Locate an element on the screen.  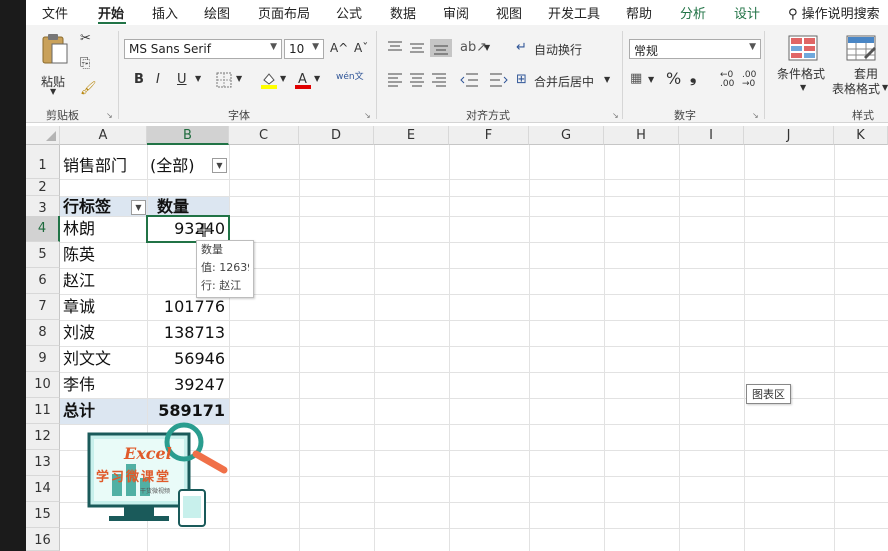
tab-insert: 插入 is located at coordinates (165, 12).